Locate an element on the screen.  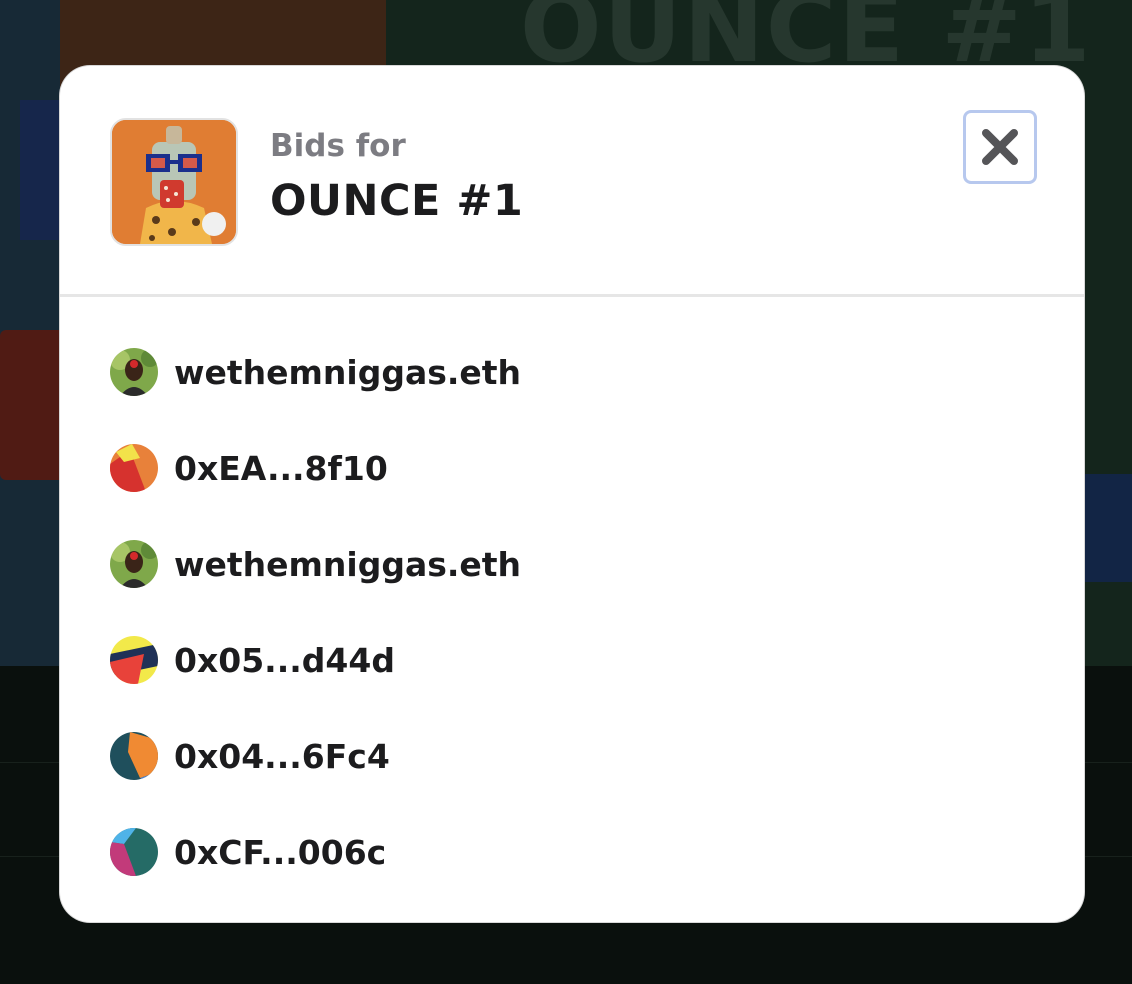
close-button is located at coordinates (1000, 147).